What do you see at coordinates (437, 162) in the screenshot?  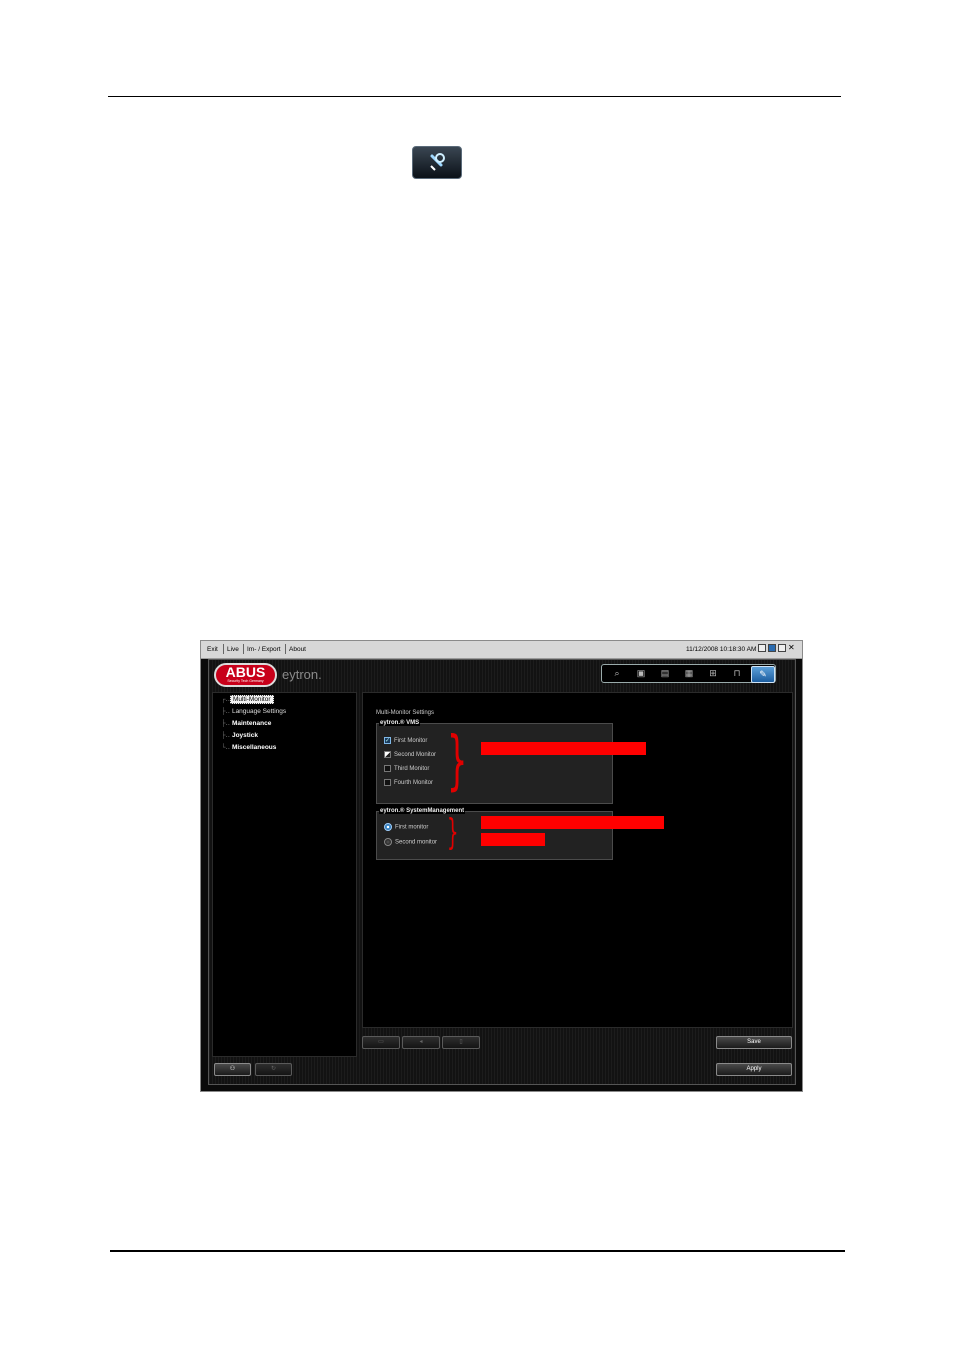 I see `settings-tool-icon` at bounding box center [437, 162].